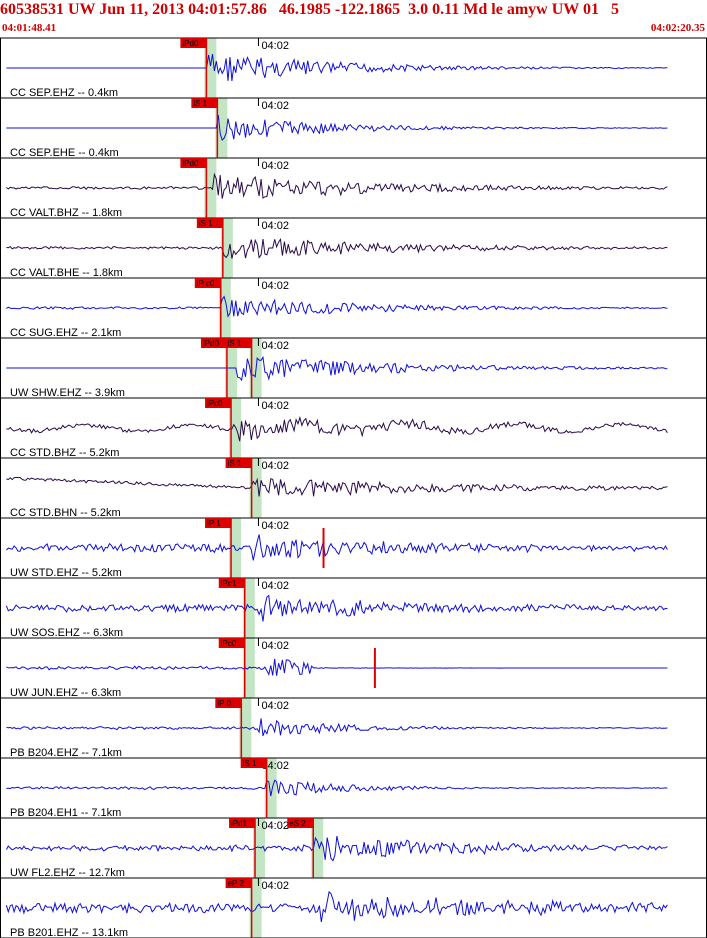 The height and width of the screenshot is (938, 707). What do you see at coordinates (65, 513) in the screenshot?
I see `station-label: CC STD.BHN -- 5.2km` at bounding box center [65, 513].